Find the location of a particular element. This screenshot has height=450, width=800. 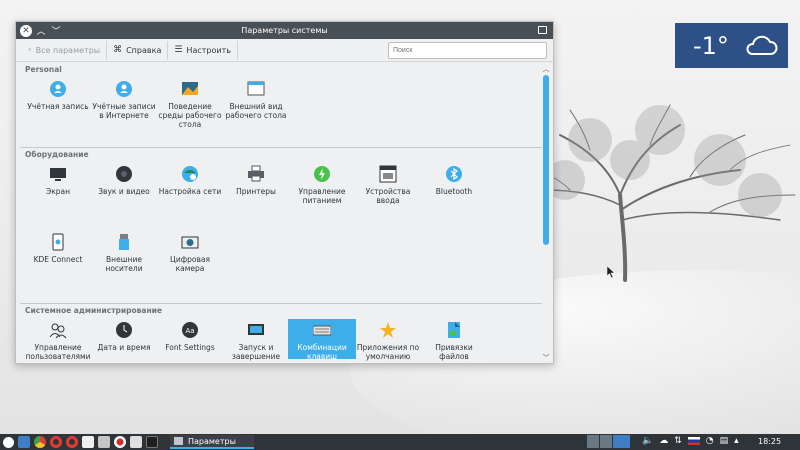

user-icon is located at coordinates (58, 89).